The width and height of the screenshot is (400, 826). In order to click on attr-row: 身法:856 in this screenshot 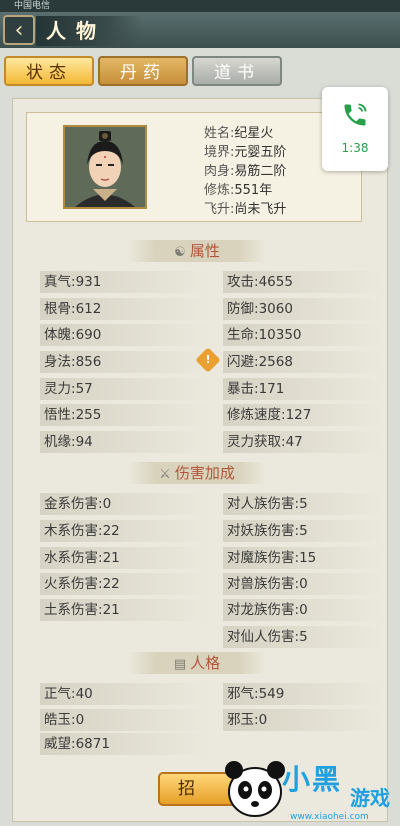, I will do `click(125, 362)`.